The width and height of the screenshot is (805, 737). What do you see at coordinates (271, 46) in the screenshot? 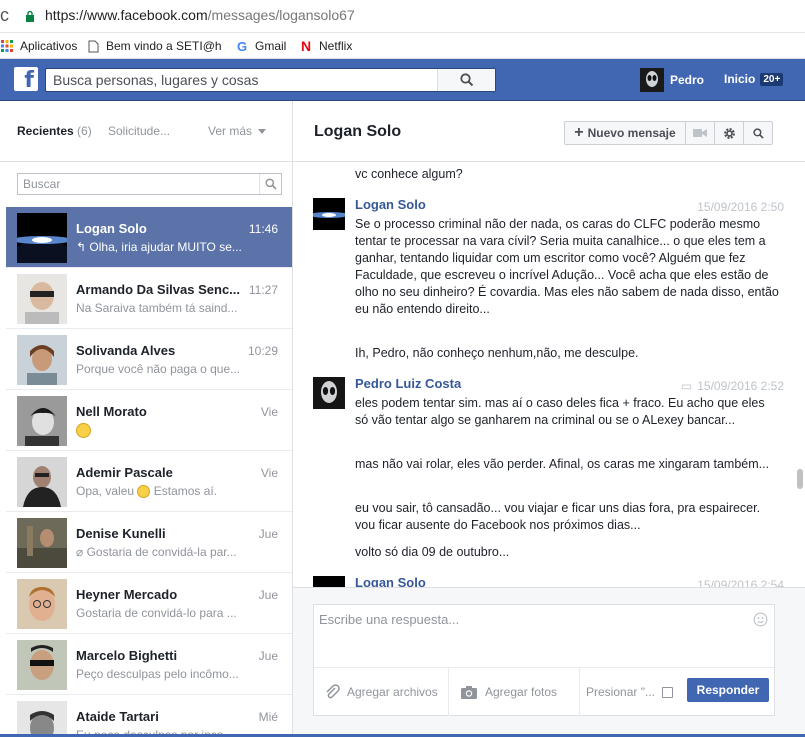
I see `bookmark-label: Gmail` at bounding box center [271, 46].